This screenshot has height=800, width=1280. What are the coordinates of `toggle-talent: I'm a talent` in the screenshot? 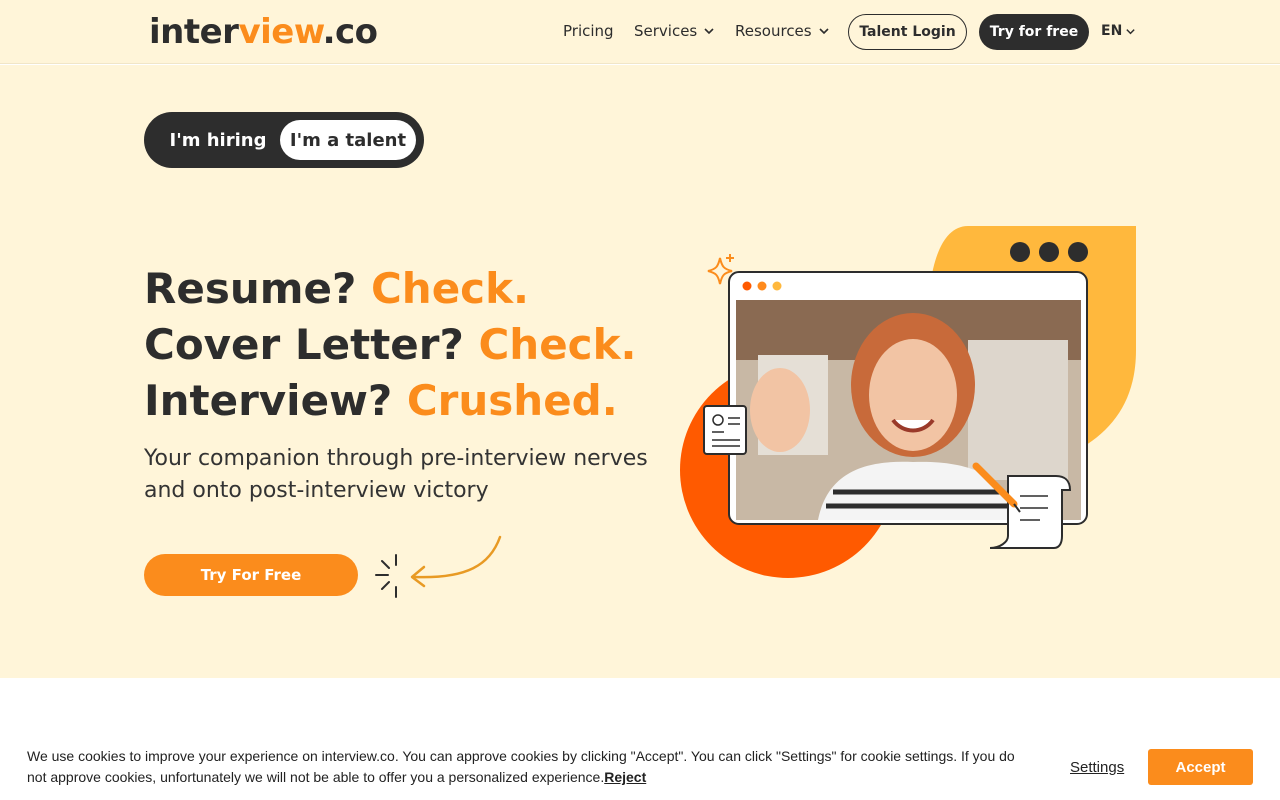 It's located at (348, 140).